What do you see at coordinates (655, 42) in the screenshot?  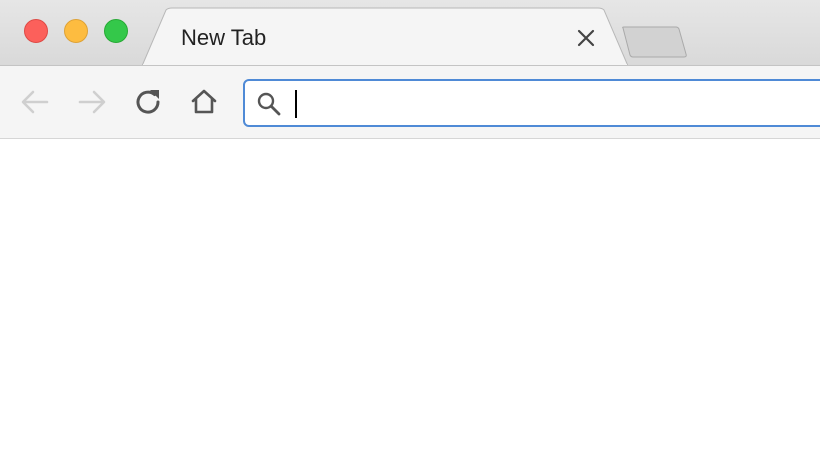 I see `new-tab-button` at bounding box center [655, 42].